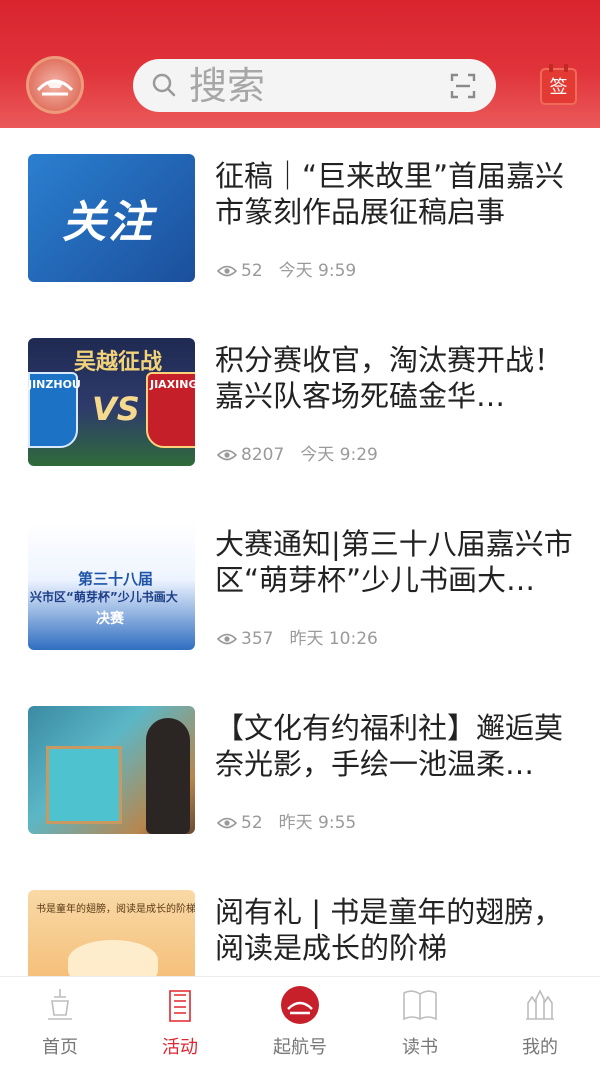  Describe the element at coordinates (116, 409) in the screenshot. I see `versus-label: VS` at that location.